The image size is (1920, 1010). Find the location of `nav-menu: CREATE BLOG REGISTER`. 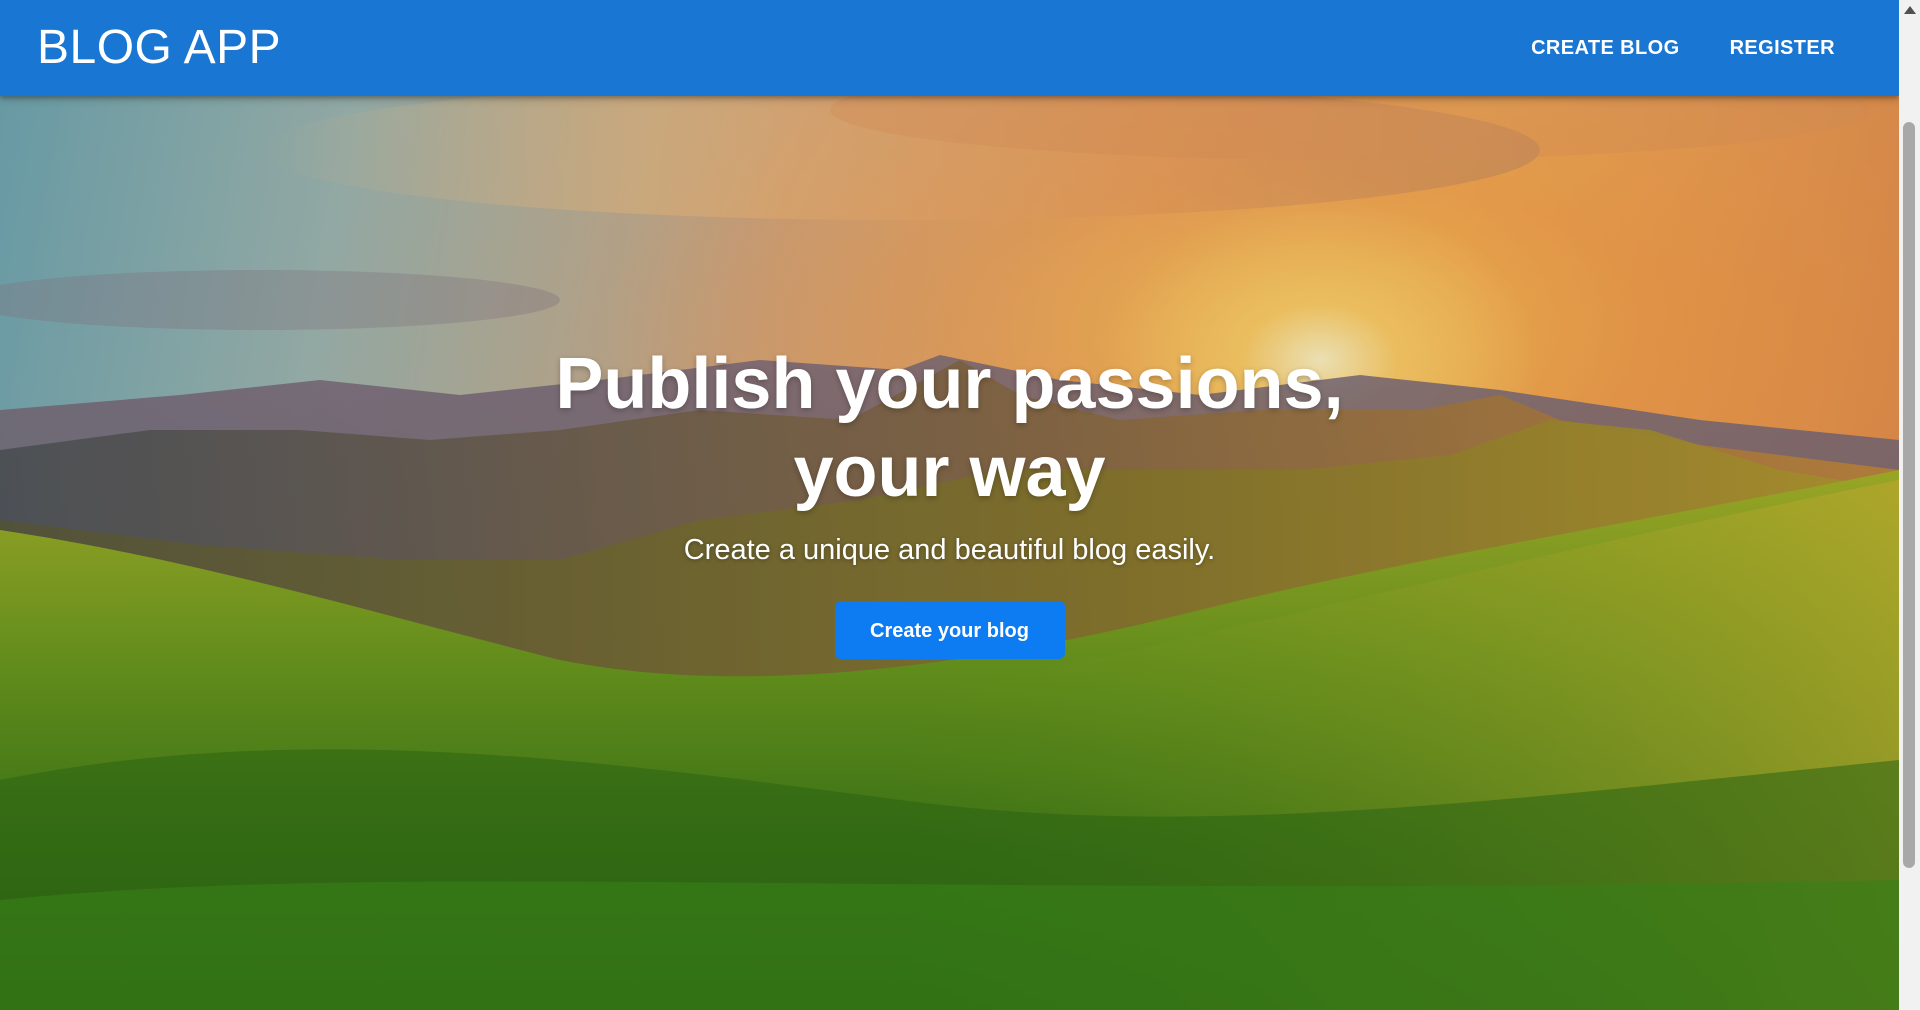

nav-menu: CREATE BLOG REGISTER is located at coordinates (1683, 48).